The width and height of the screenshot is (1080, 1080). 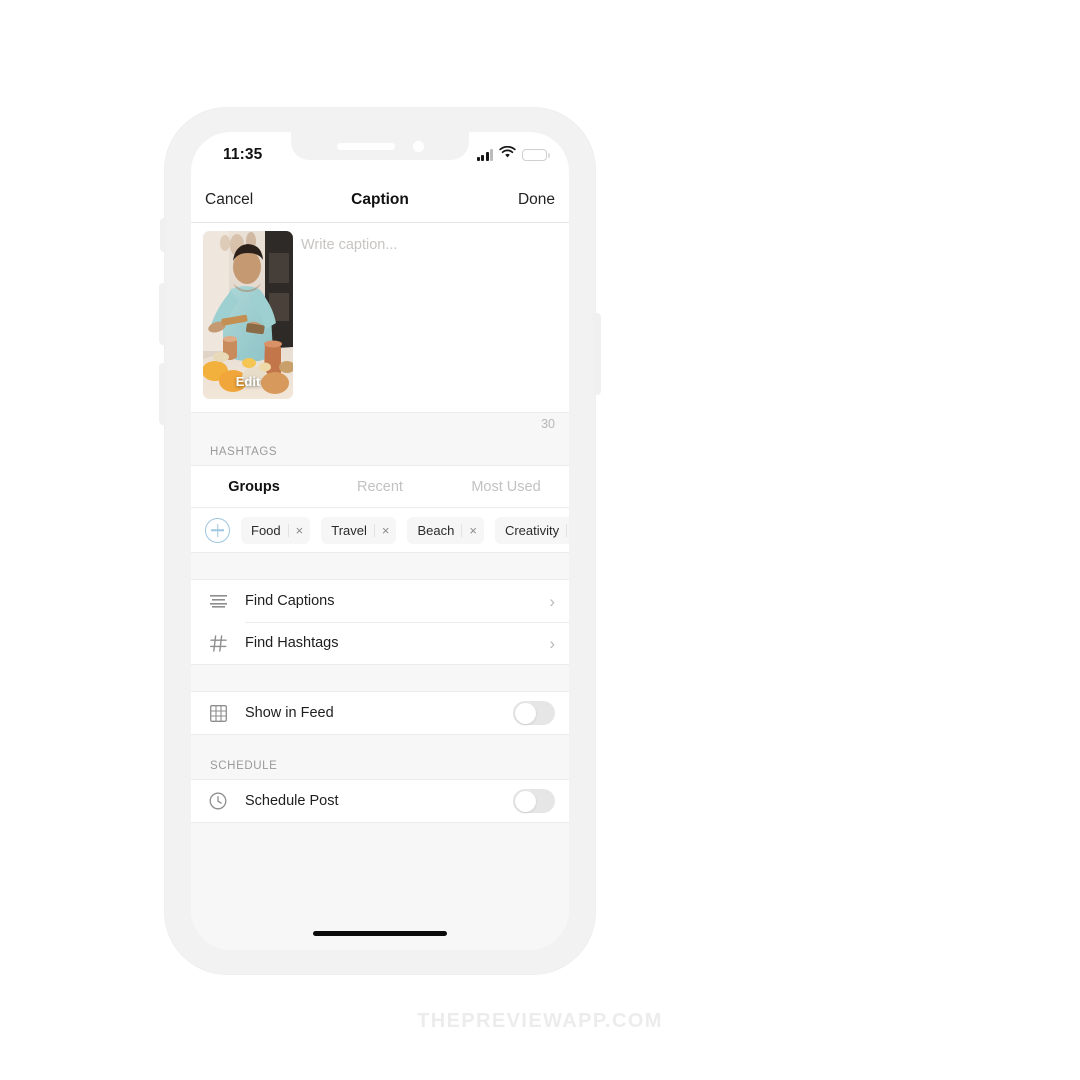 I want to click on schedule-post-toggle, so click(x=534, y=801).